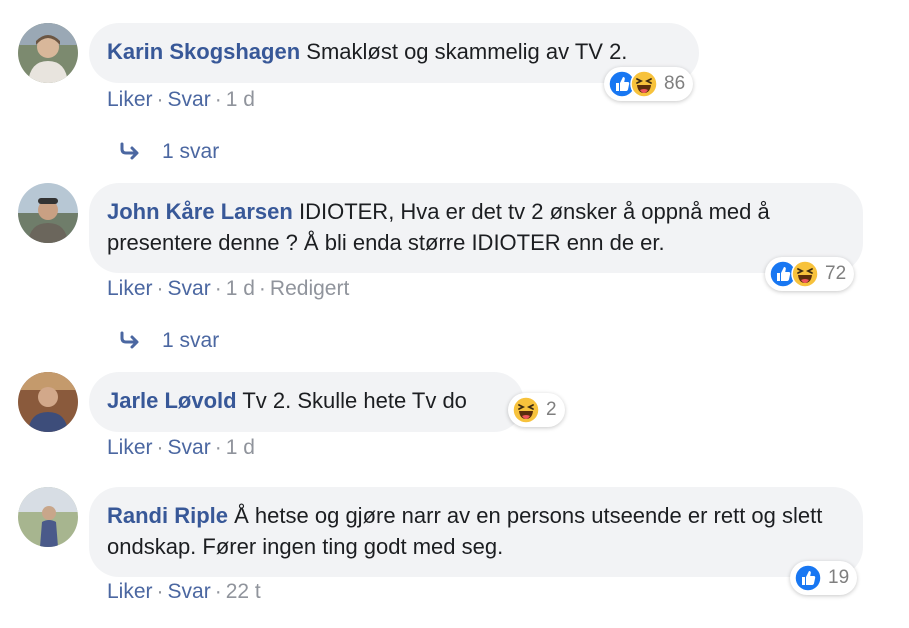 This screenshot has width=909, height=628. I want to click on reaction-count: 19, so click(839, 577).